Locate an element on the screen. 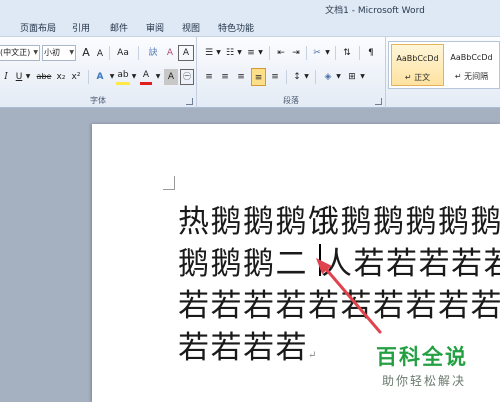 The width and height of the screenshot is (500, 402). paragraph-group-label: 段落 is located at coordinates (291, 100).